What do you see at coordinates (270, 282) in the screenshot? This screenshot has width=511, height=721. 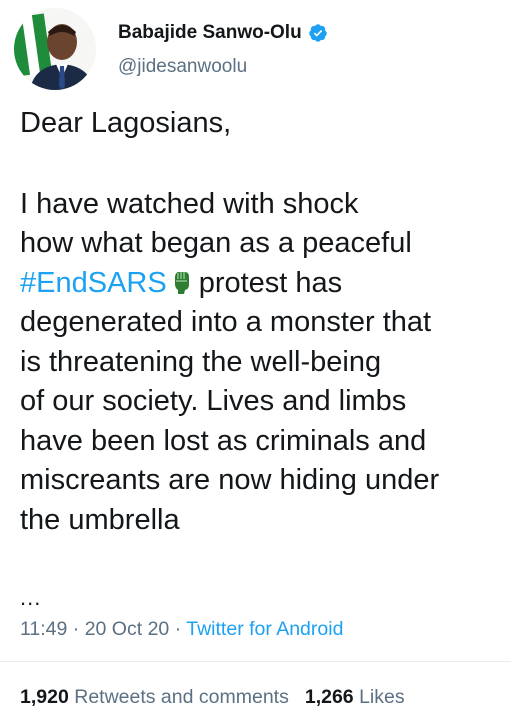 I see `tweet-line-rest: protest has` at bounding box center [270, 282].